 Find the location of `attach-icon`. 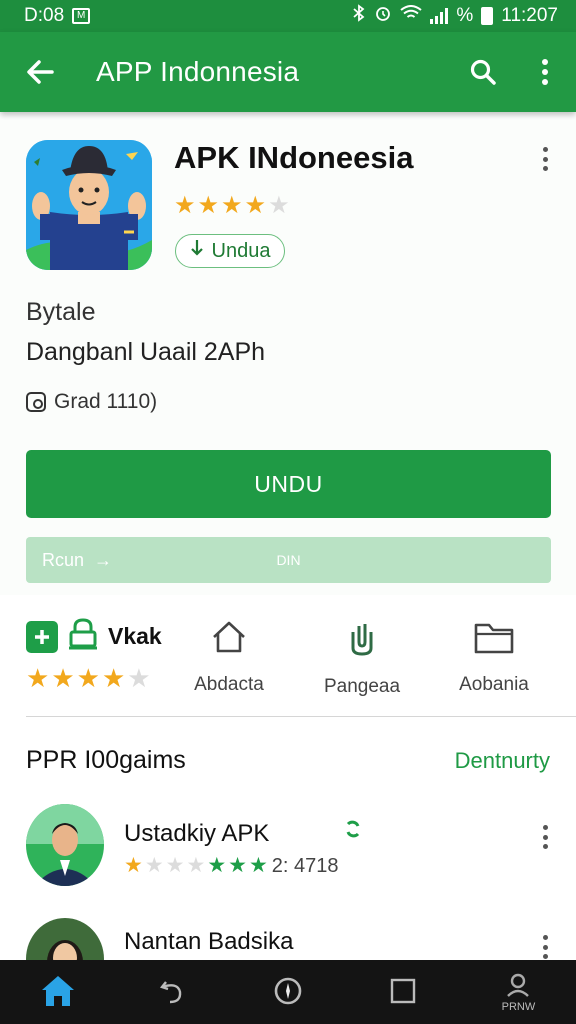

attach-icon is located at coordinates (362, 641).